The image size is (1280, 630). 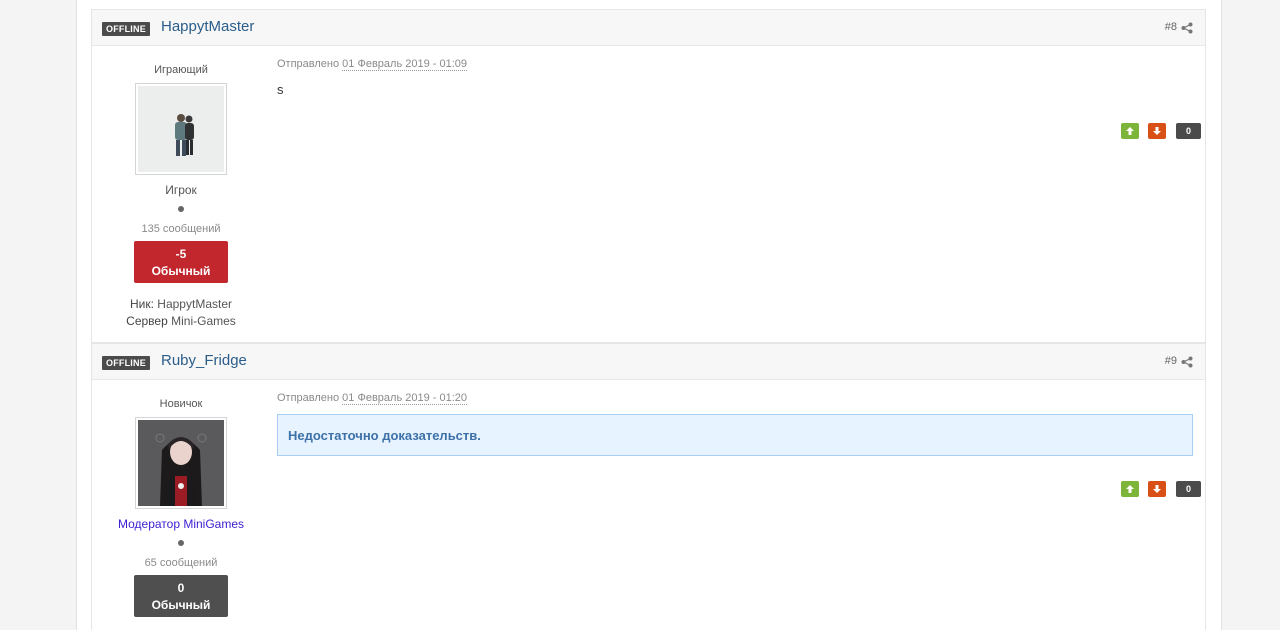 I want to click on post-number-link: #9, so click(x=1171, y=361).